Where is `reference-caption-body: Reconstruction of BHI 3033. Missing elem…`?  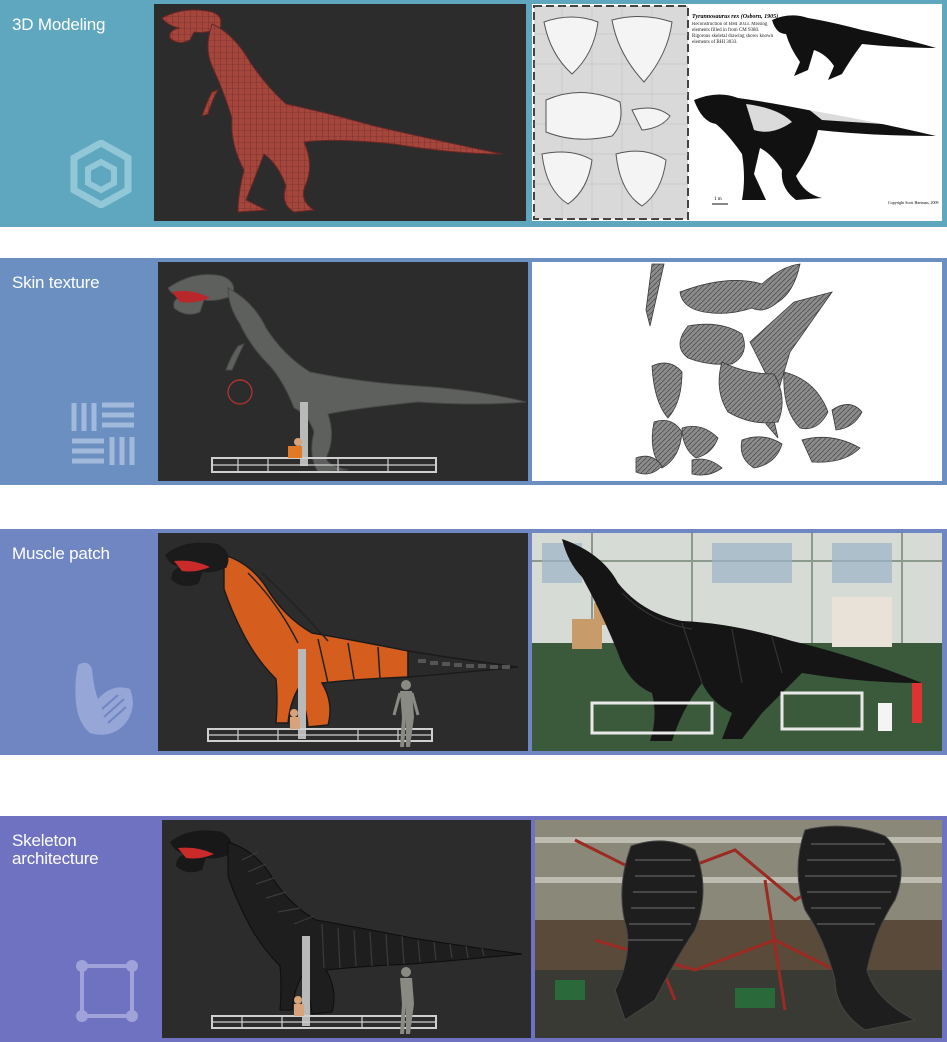
reference-caption-body: Reconstruction of BHI 3033. Missing elem… is located at coordinates (733, 33).